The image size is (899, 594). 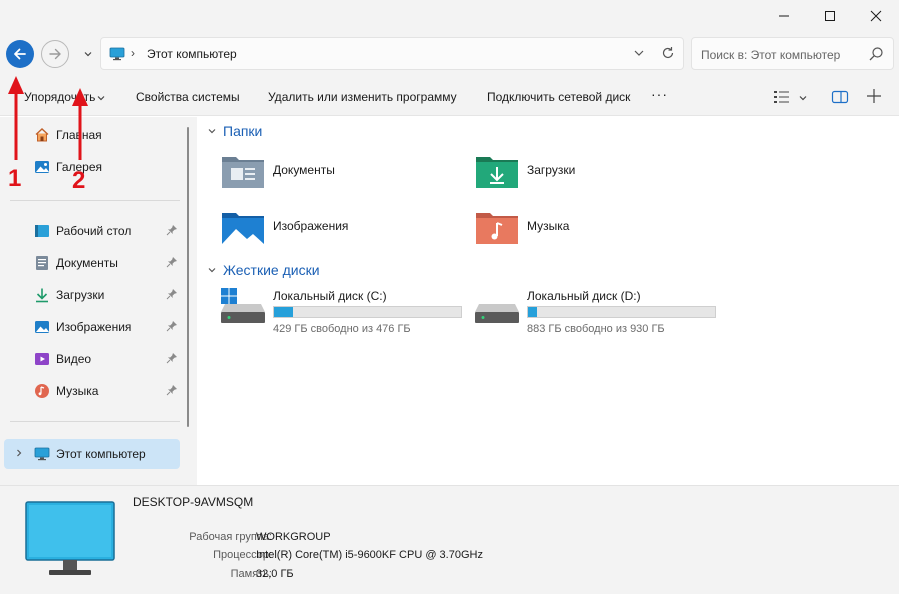 I want to click on detail-row-workgroup: Рабочая группа: WORKGROUP, so click(x=449, y=538).